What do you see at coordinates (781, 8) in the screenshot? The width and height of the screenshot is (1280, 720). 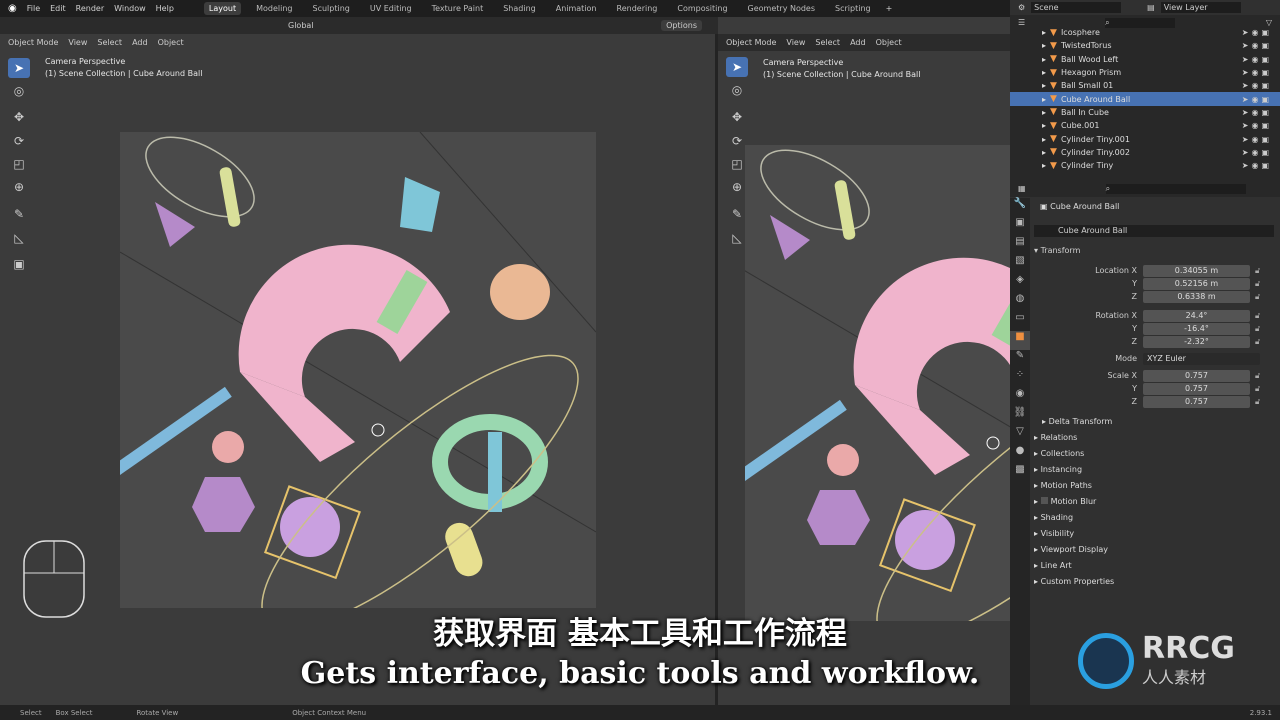 I see `tab-geometry-nodes: Geometry Nodes` at bounding box center [781, 8].